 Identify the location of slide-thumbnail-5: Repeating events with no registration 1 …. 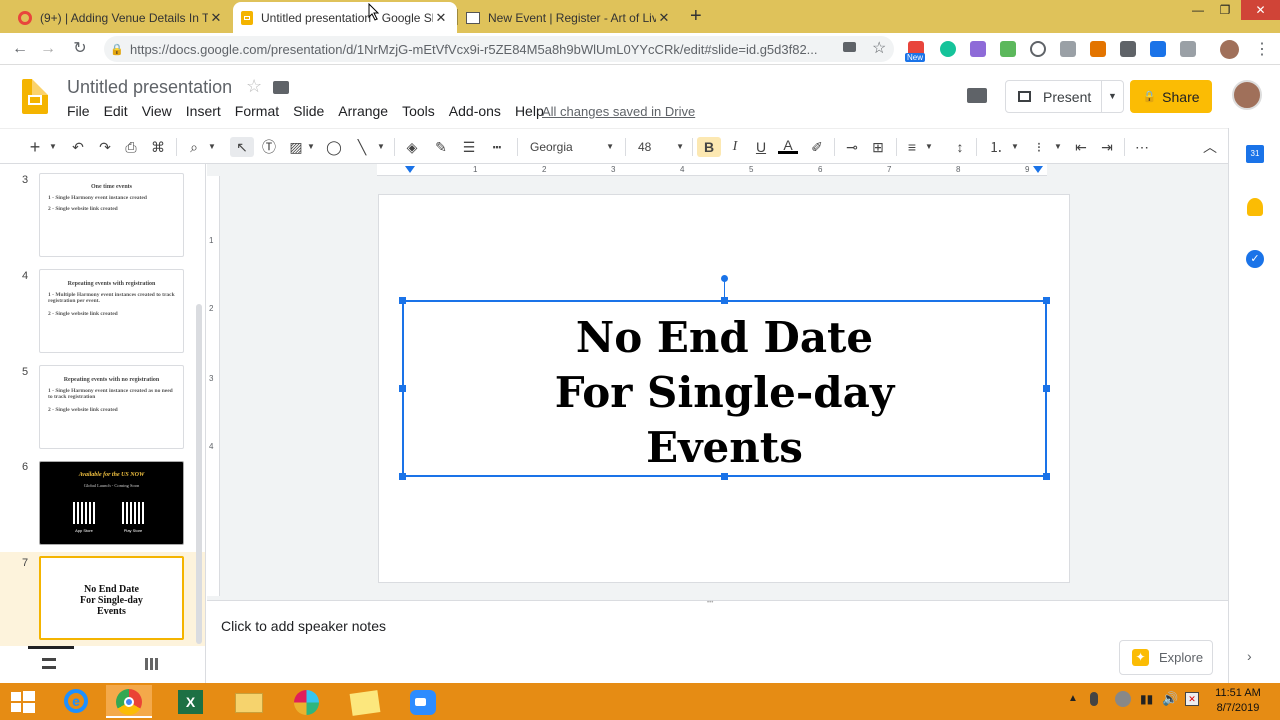
(111, 407).